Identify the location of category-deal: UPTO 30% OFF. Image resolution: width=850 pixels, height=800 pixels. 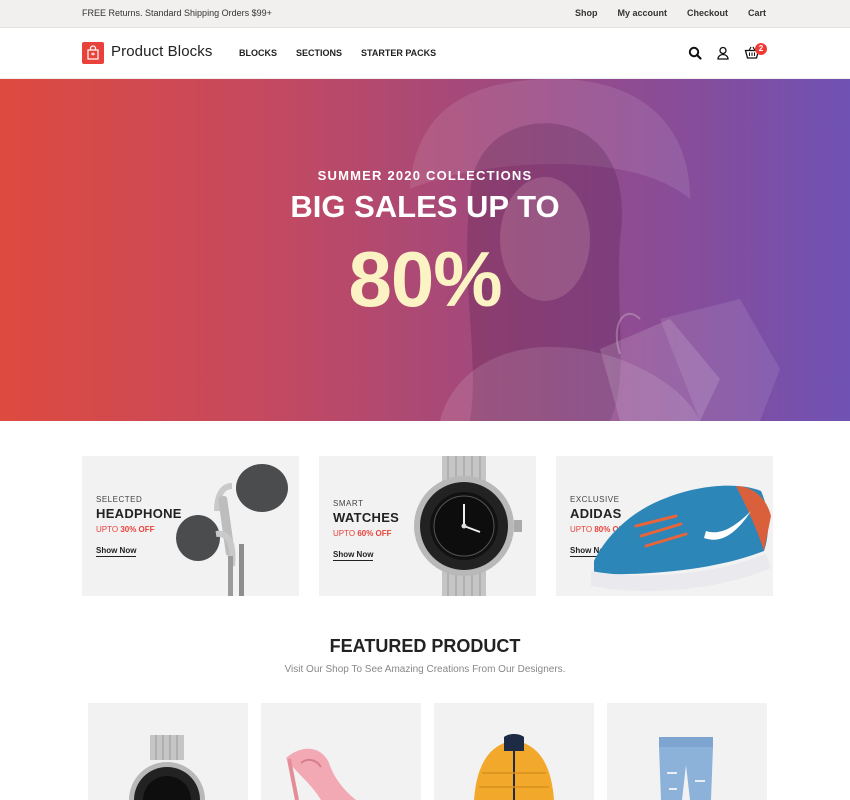
(125, 529).